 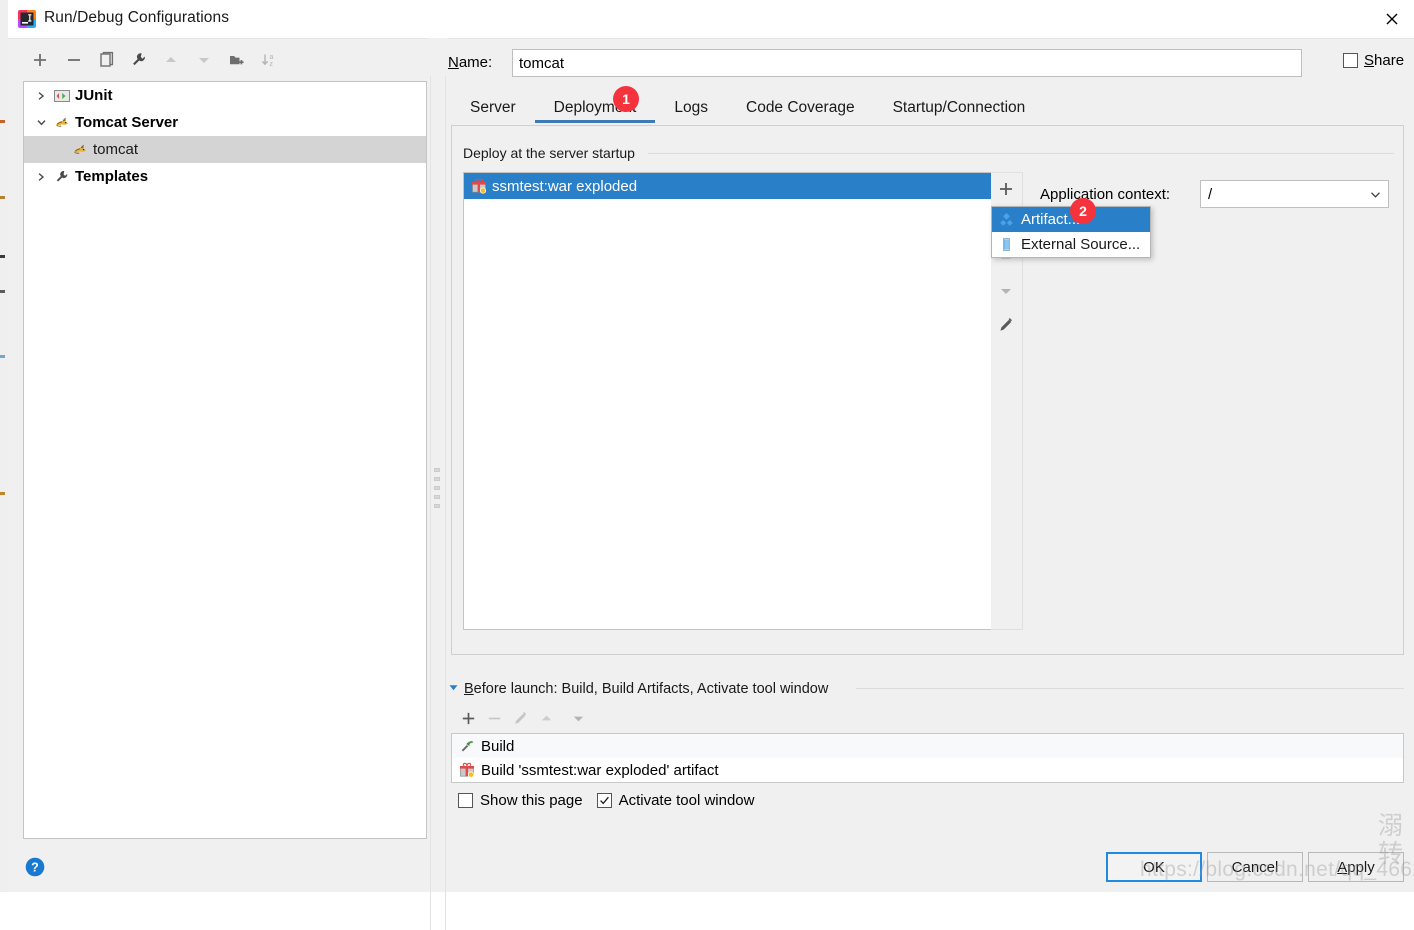 I want to click on tree-item-label: Tomcat Server, so click(x=127, y=122).